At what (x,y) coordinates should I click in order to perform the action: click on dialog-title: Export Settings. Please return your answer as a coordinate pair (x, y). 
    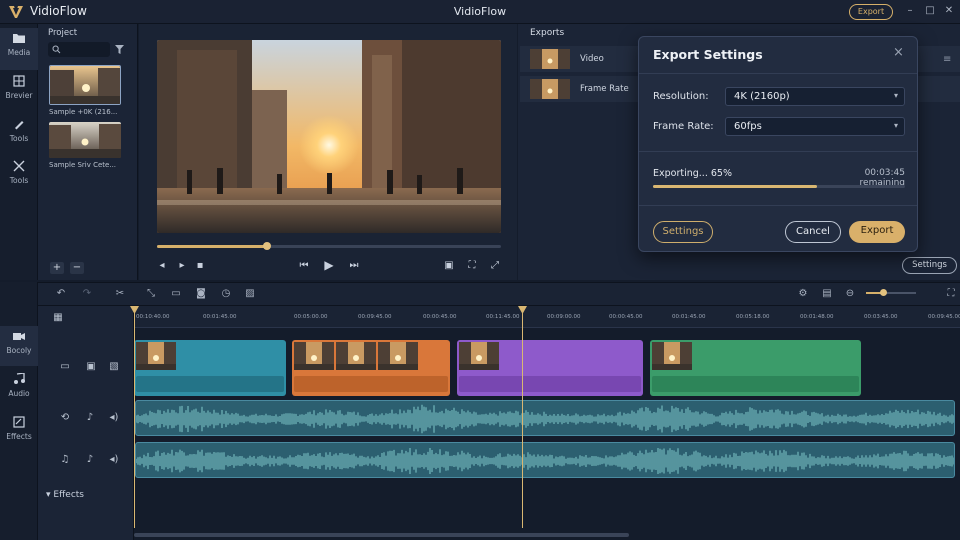
    Looking at the image, I should click on (708, 54).